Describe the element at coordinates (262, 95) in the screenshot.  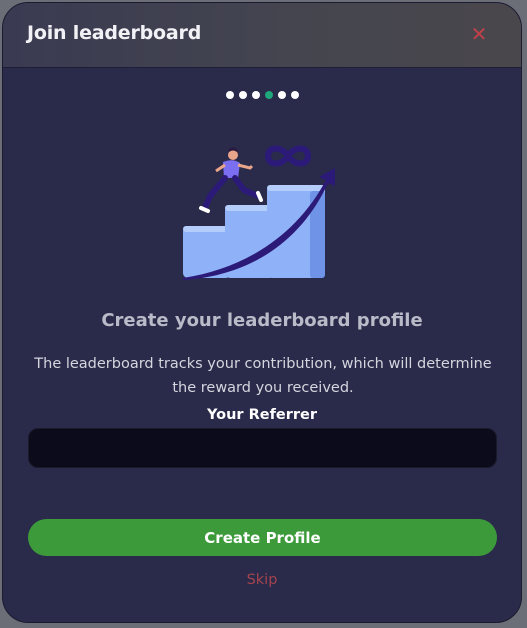
I see `step-indicator` at that location.